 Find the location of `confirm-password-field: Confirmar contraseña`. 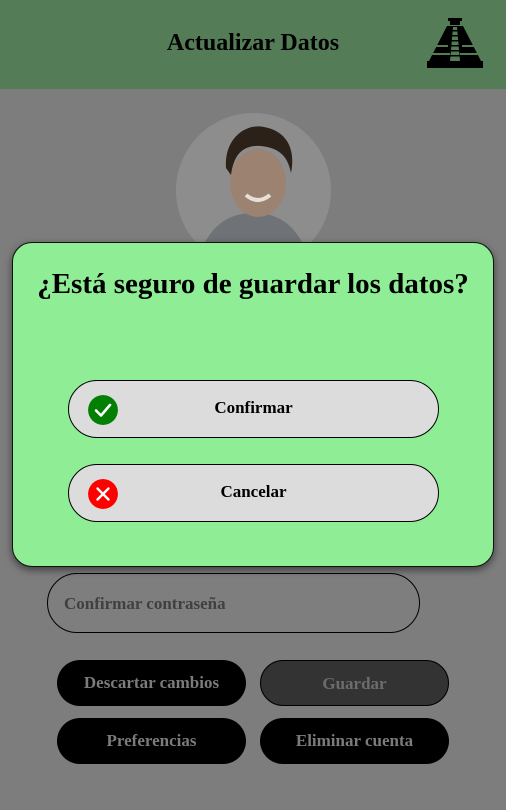

confirm-password-field: Confirmar contraseña is located at coordinates (233, 603).